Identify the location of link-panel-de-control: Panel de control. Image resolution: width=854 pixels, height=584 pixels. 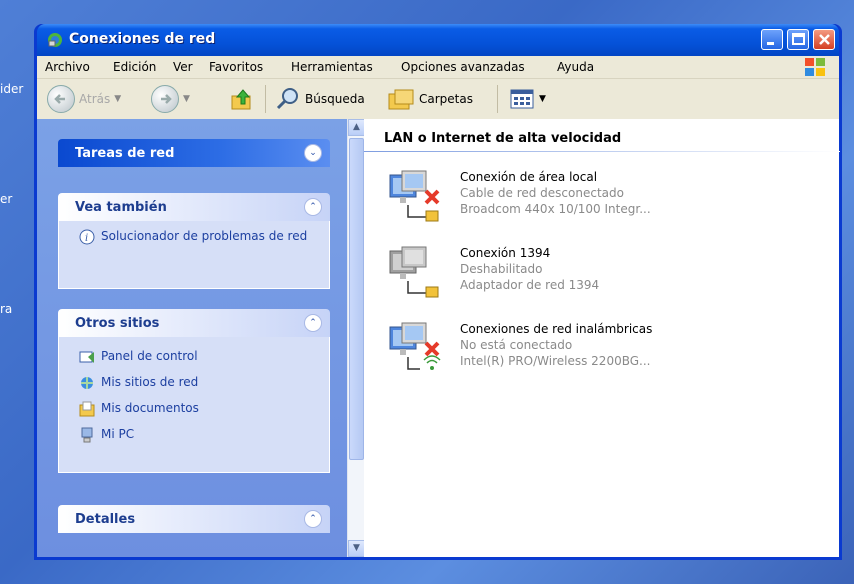
(204, 357).